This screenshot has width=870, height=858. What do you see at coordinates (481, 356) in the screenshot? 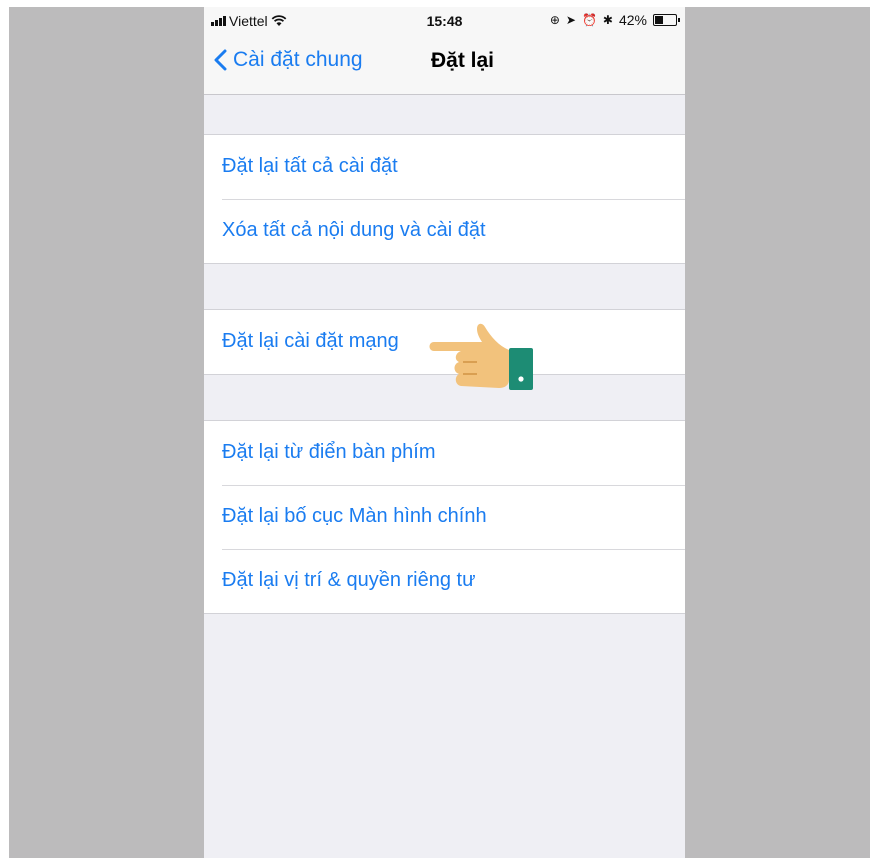
I see `pointing-hand-icon` at bounding box center [481, 356].